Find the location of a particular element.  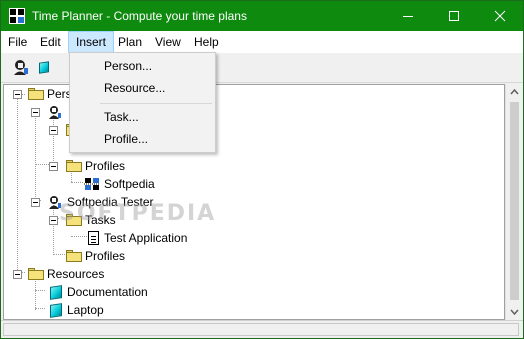

document-icon is located at coordinates (93, 238).